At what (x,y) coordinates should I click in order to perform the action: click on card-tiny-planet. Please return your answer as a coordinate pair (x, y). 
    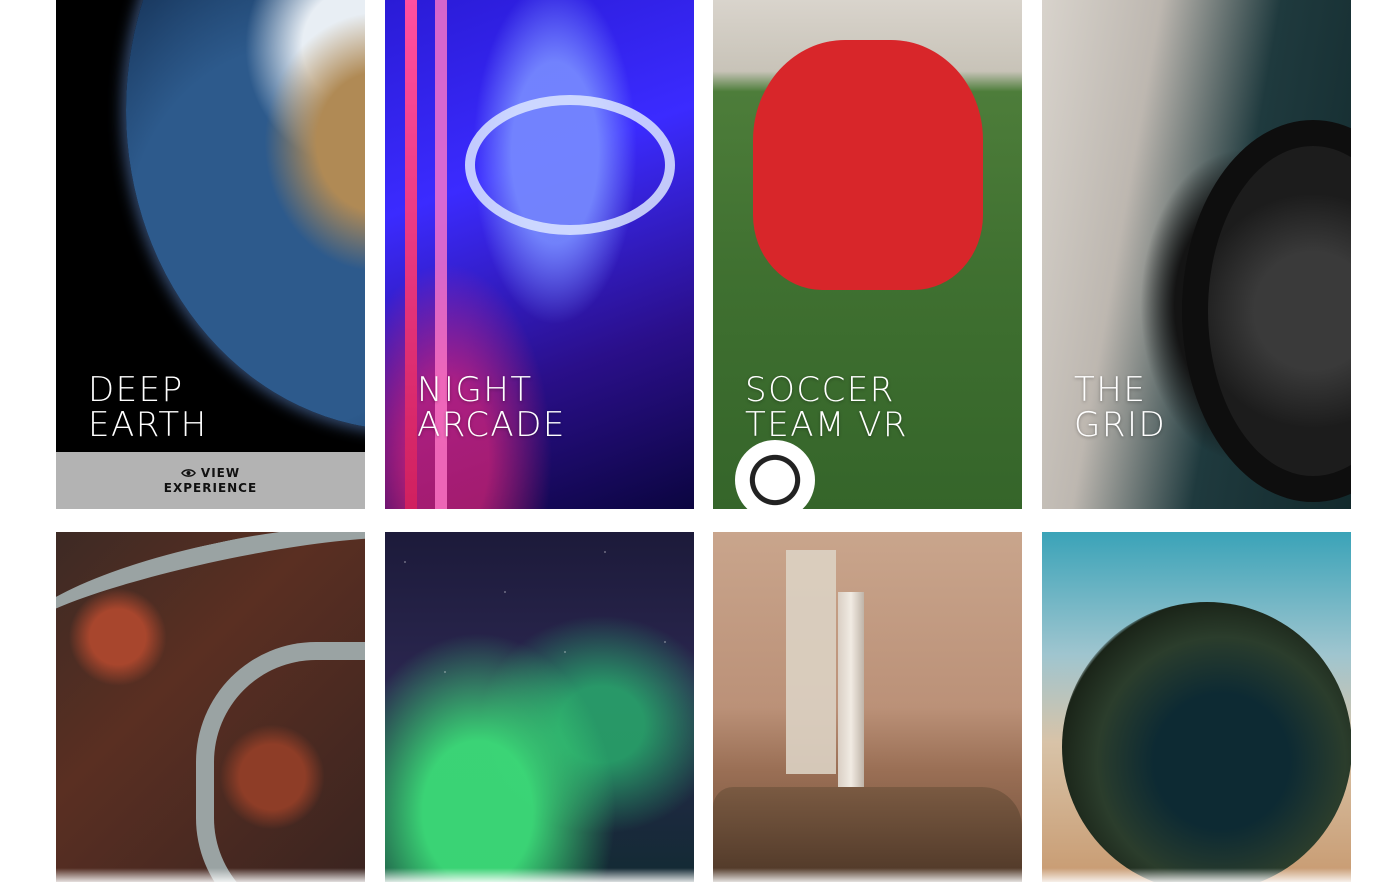
    Looking at the image, I should click on (1196, 707).